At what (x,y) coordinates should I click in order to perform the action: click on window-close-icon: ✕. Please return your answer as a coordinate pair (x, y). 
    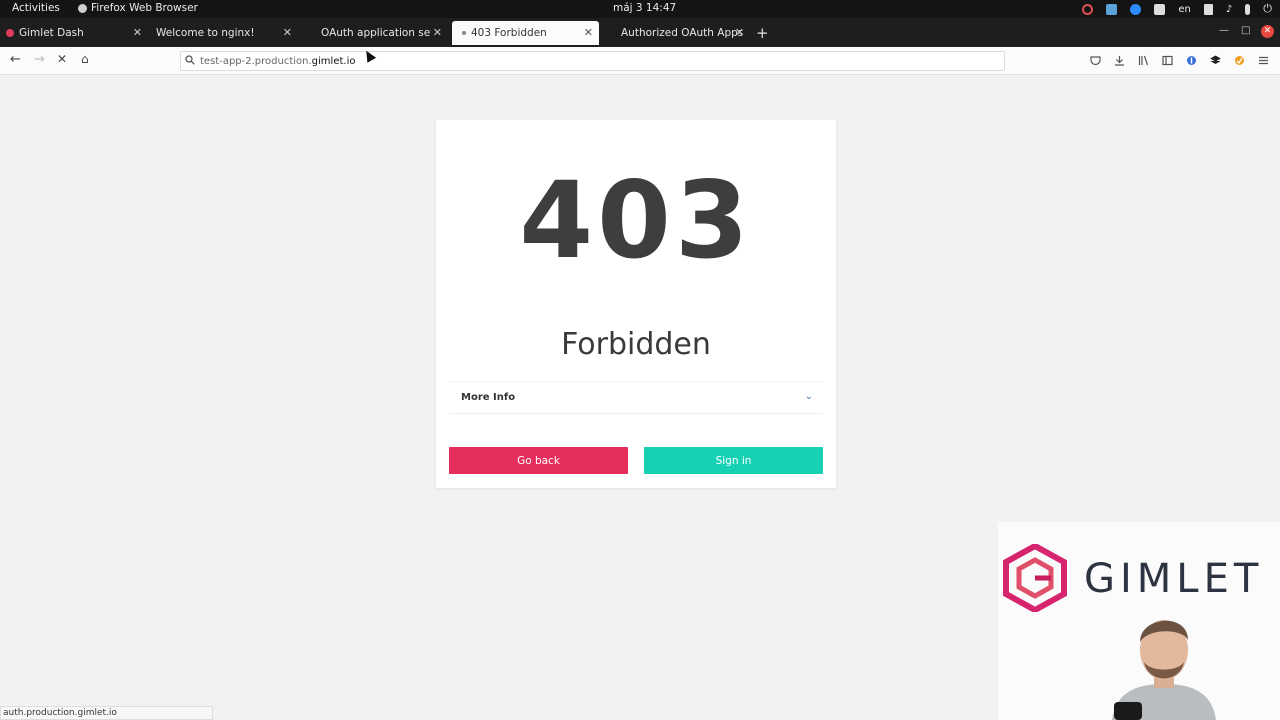
    Looking at the image, I should click on (1267, 31).